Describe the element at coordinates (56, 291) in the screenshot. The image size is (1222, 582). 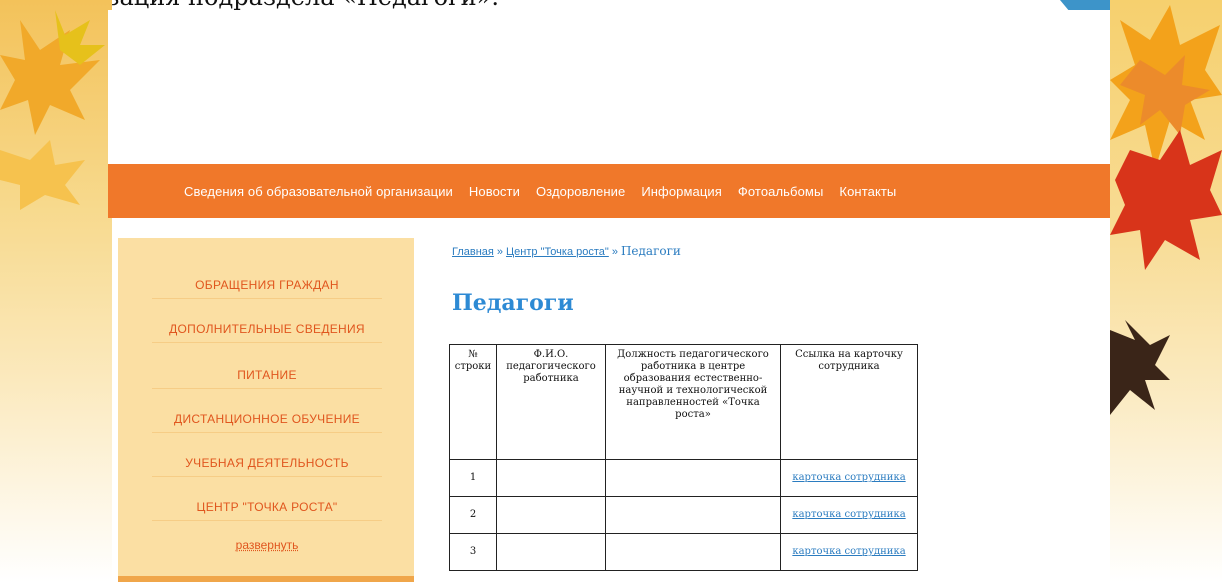
I see `left-decoration` at that location.